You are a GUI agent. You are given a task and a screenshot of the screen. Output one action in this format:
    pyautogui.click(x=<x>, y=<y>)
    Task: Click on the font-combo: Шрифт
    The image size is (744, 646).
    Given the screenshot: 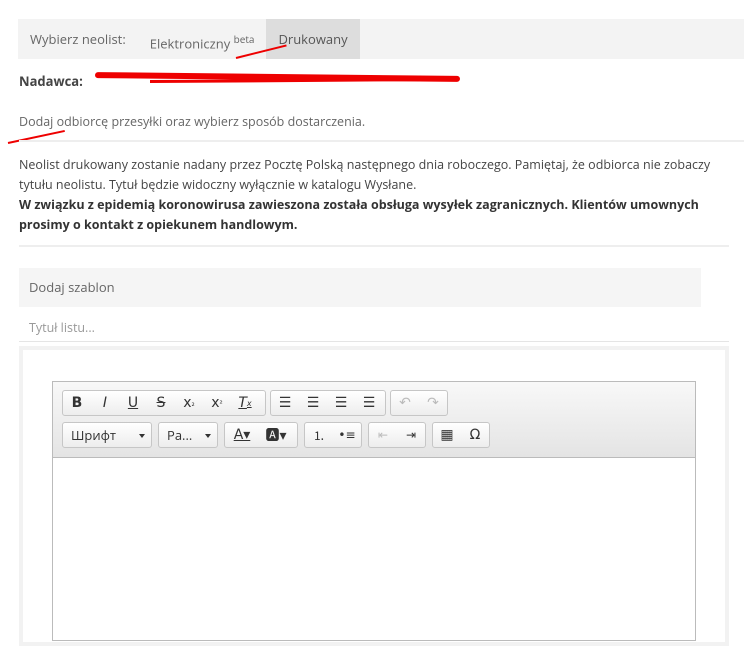 What is the action you would take?
    pyautogui.click(x=107, y=435)
    